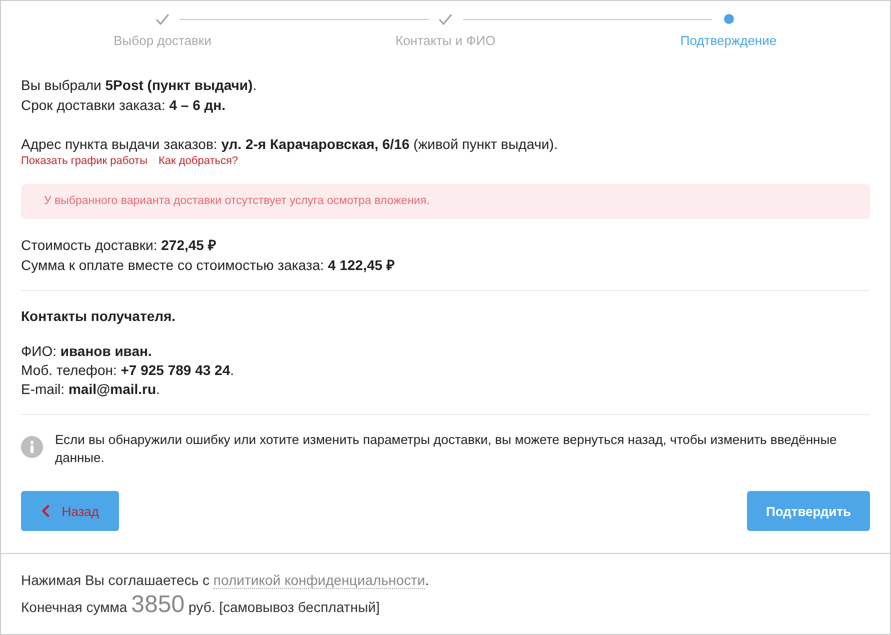 This screenshot has height=635, width=891. Describe the element at coordinates (728, 41) in the screenshot. I see `step-label: Подтверждение` at that location.